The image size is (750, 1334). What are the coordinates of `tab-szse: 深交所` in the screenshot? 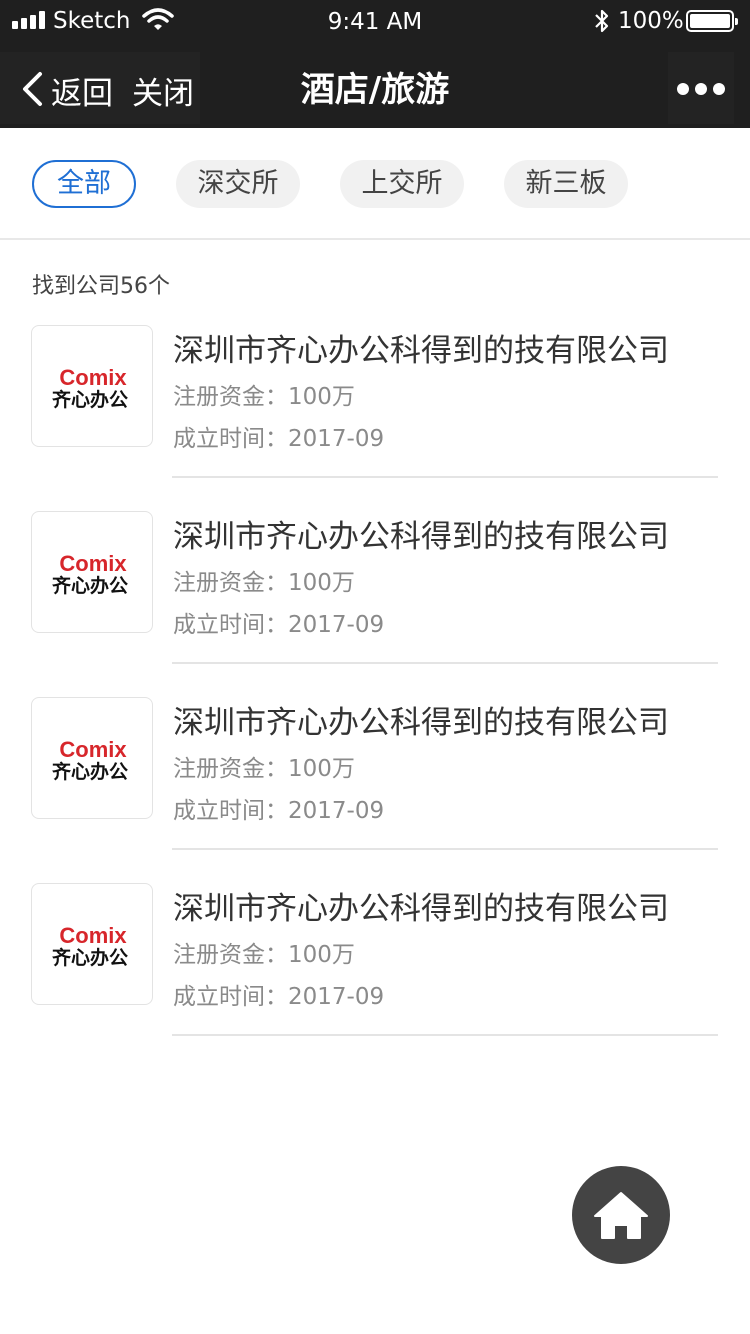 It's located at (238, 184).